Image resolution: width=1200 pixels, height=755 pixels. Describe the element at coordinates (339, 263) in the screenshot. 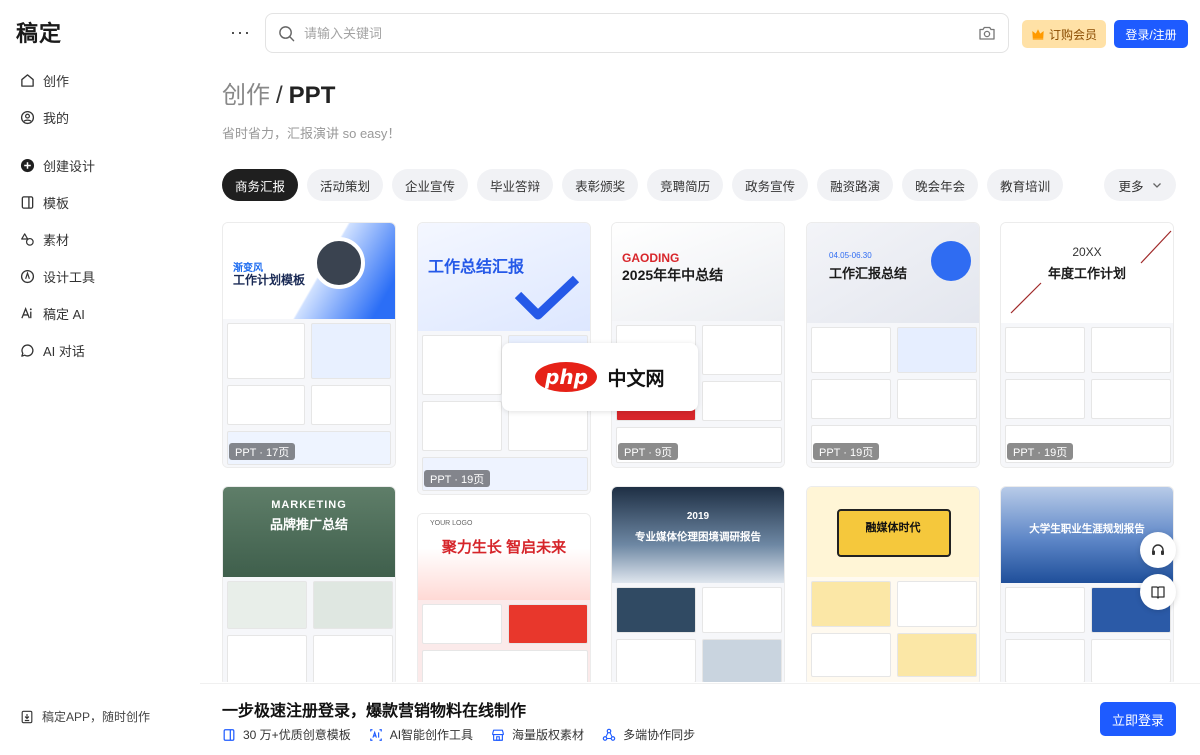

I see `cover-photo` at that location.